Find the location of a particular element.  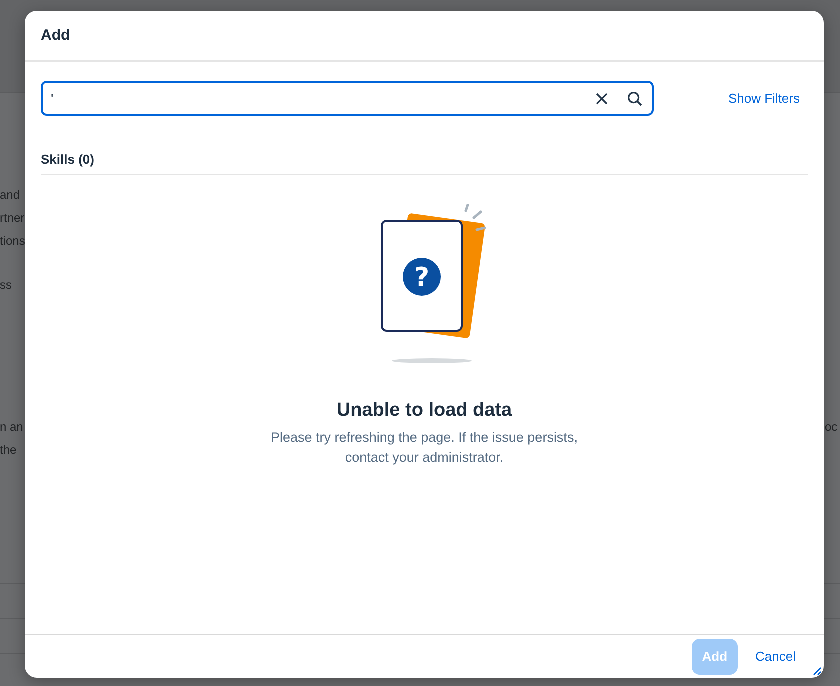

search-field: ' is located at coordinates (347, 98).